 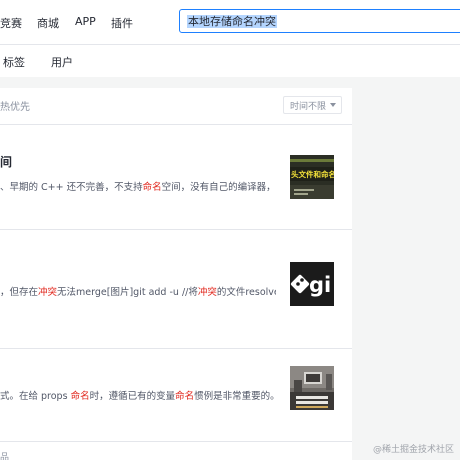 I want to click on top-navigation-bar: 竞赛 商城 APP 插件 本地存储命名冲突, so click(x=230, y=22).